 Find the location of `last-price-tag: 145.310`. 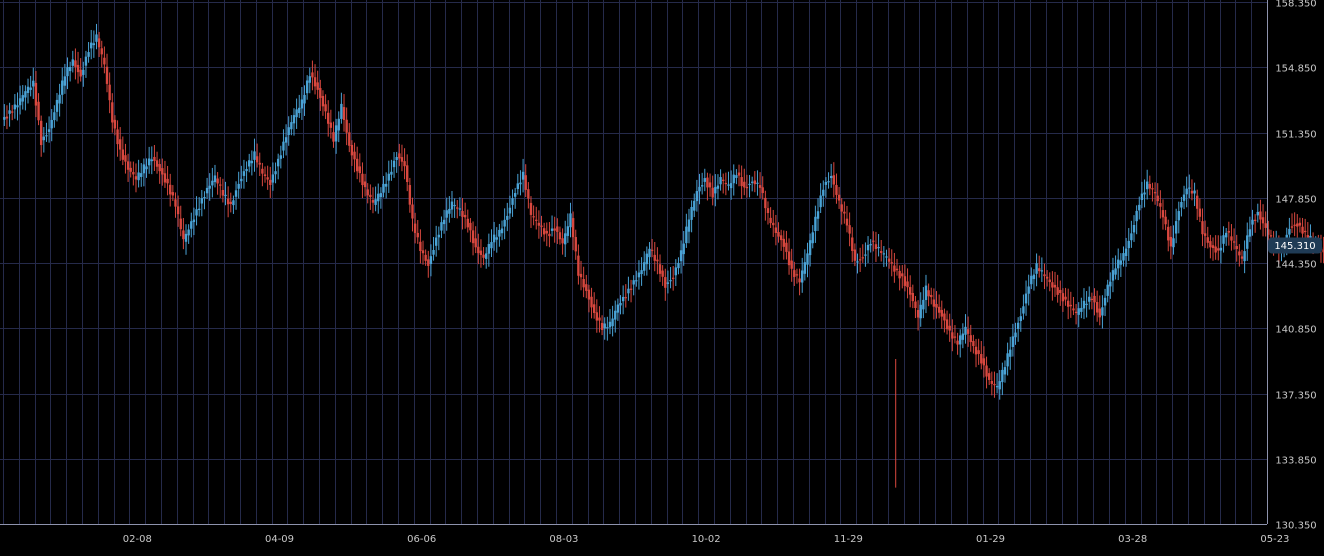

last-price-tag: 145.310 is located at coordinates (1295, 245).